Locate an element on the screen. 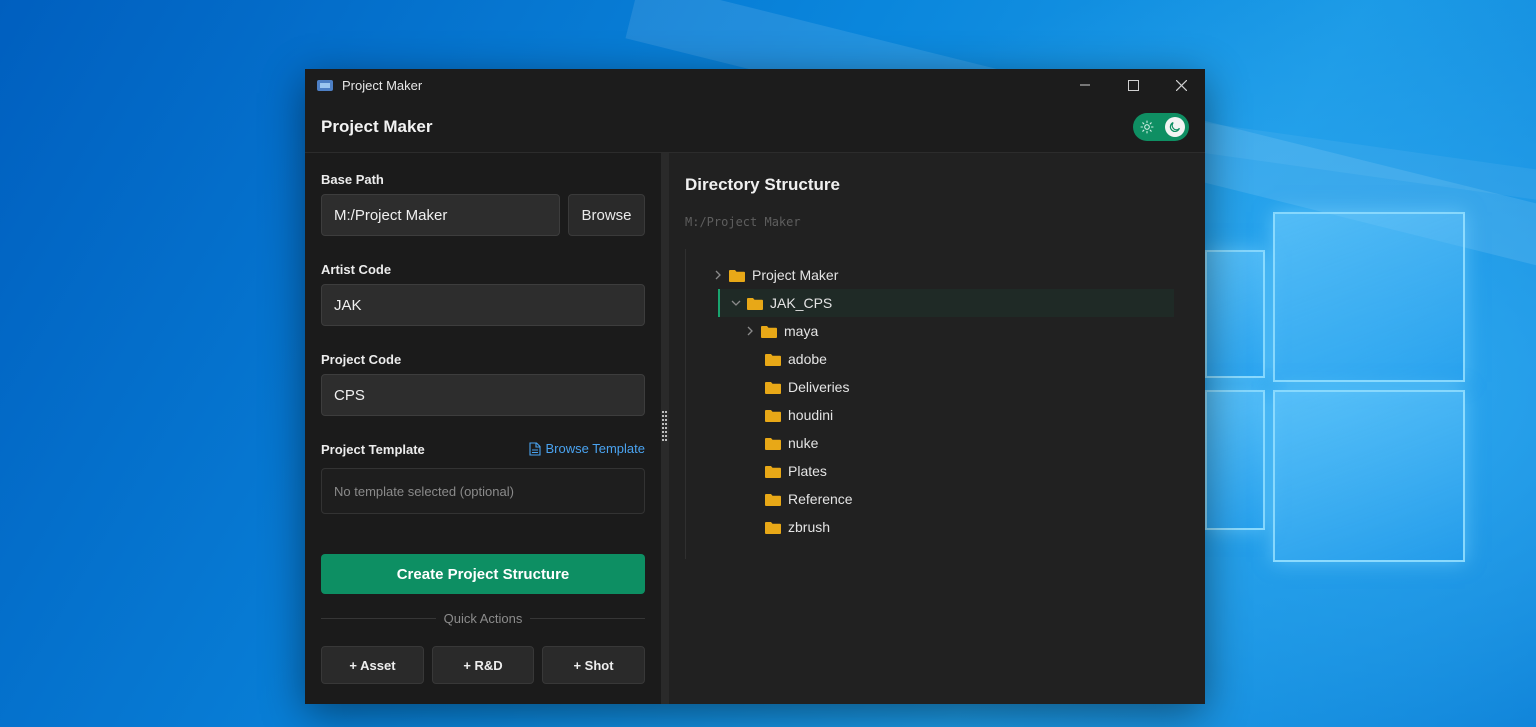 The height and width of the screenshot is (727, 1536). tree-item-plates: Plates is located at coordinates (796, 471).